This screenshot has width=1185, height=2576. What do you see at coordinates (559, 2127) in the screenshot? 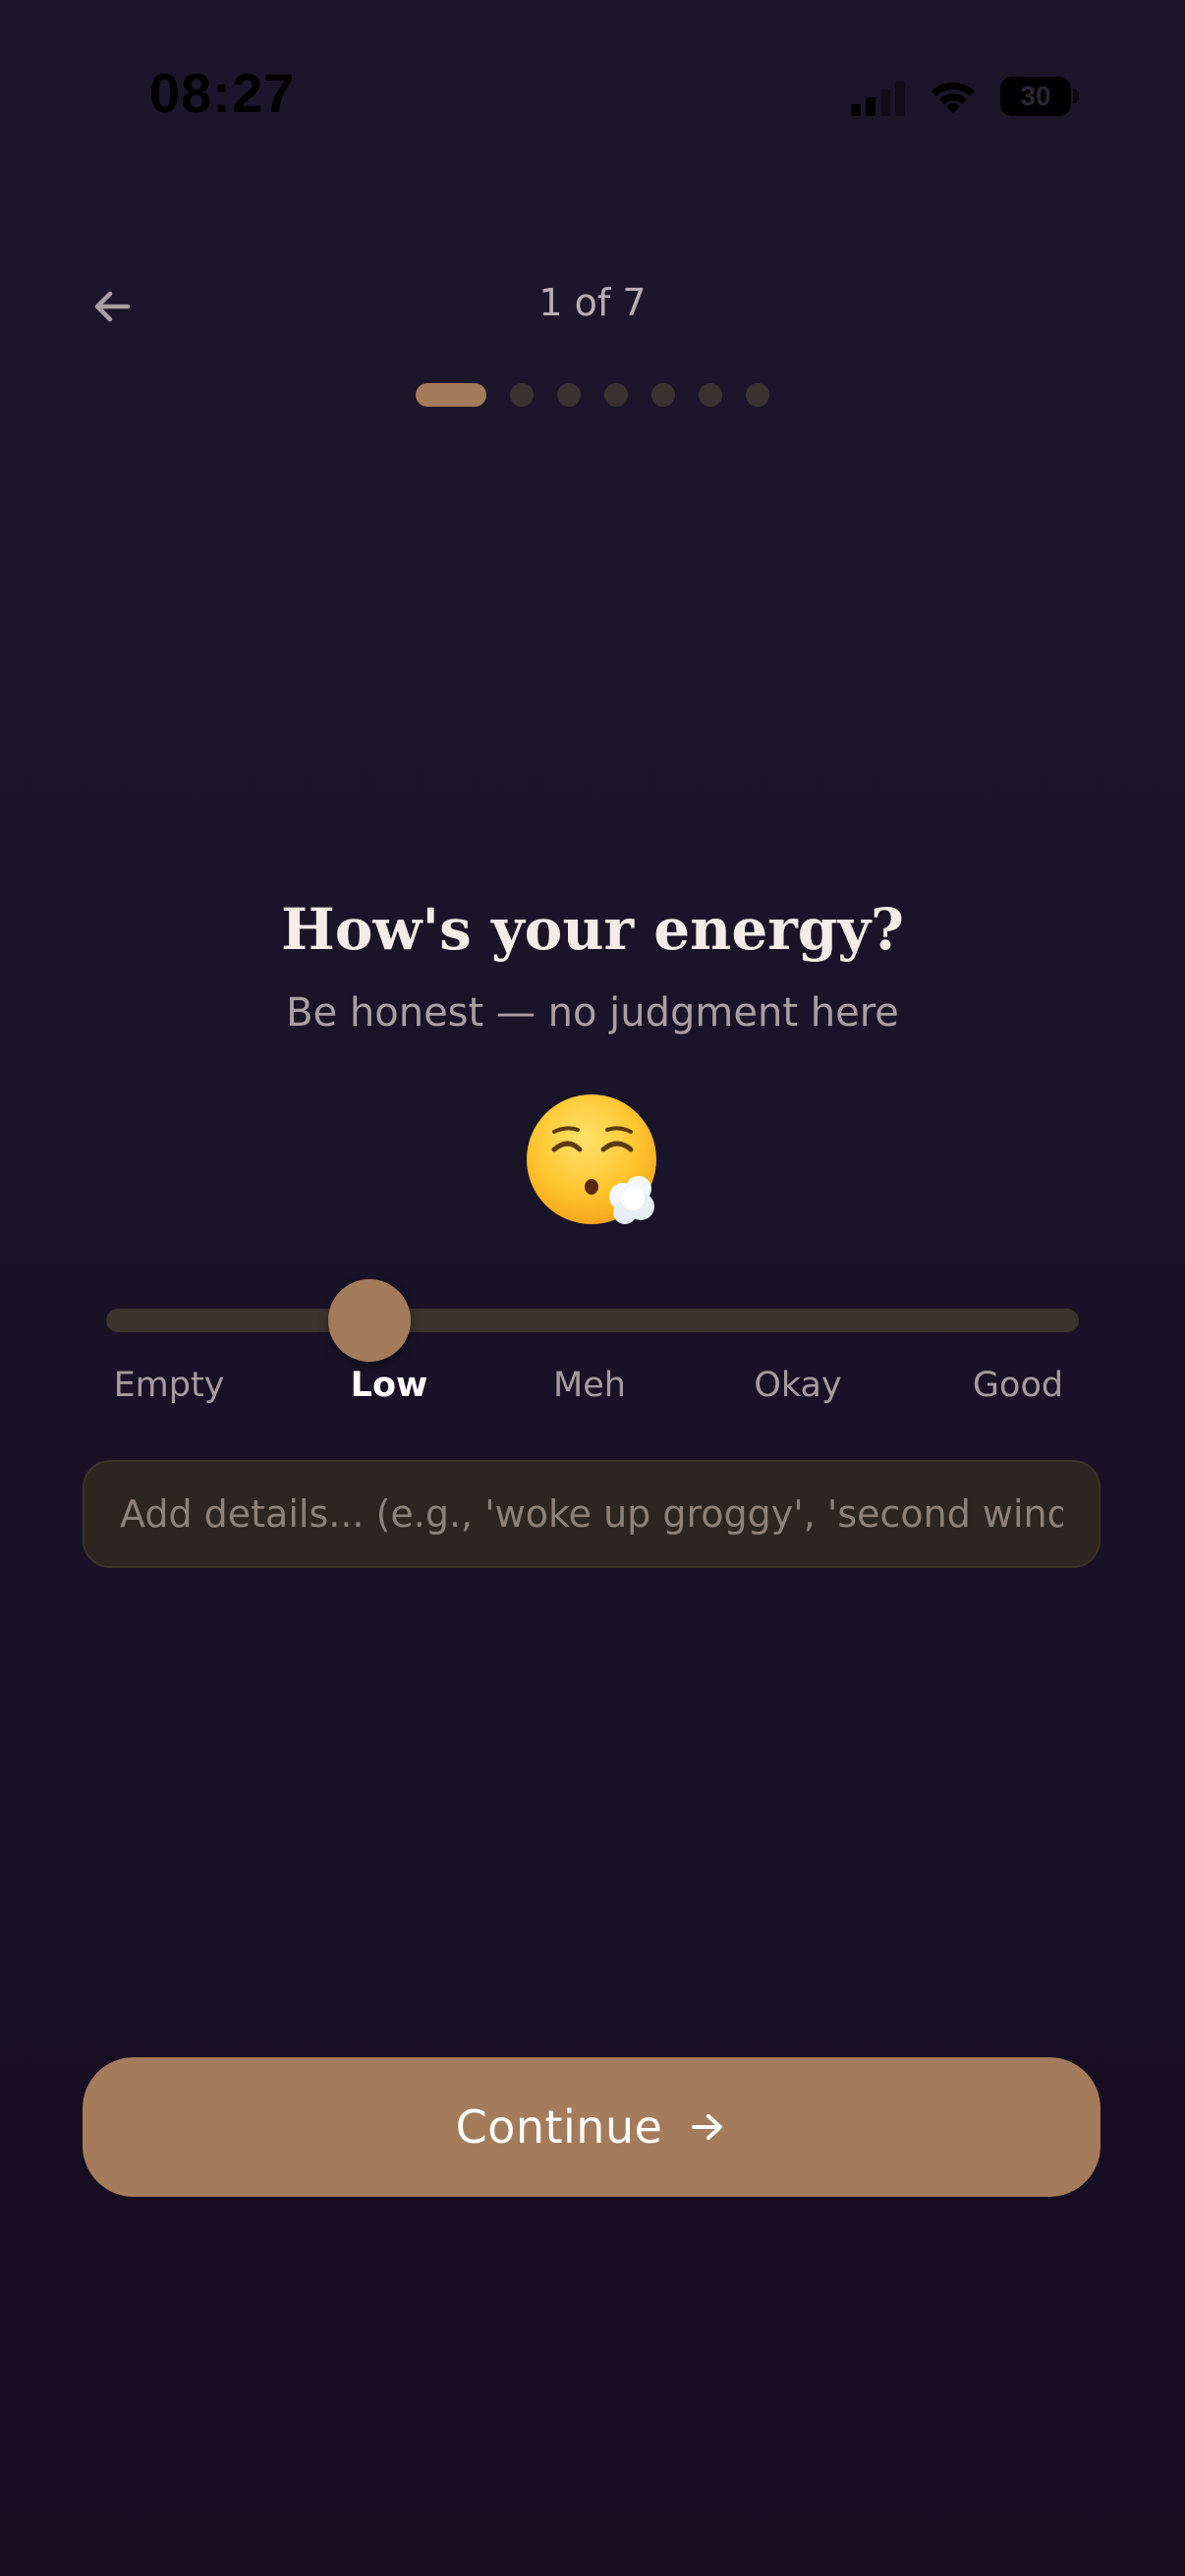
I see `continue-label: Continue` at bounding box center [559, 2127].